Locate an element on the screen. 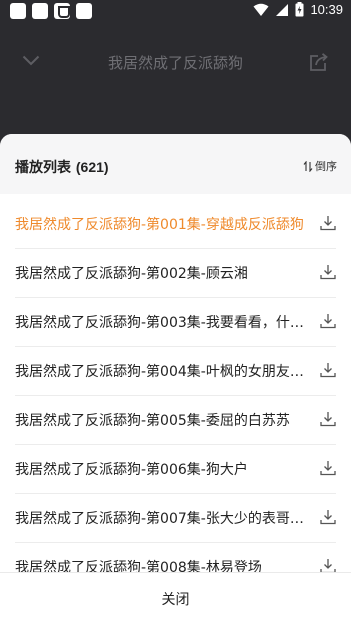  episode-item: 我居然成了反派舔狗-第007集-张大少的表哥来了 is located at coordinates (175, 518).